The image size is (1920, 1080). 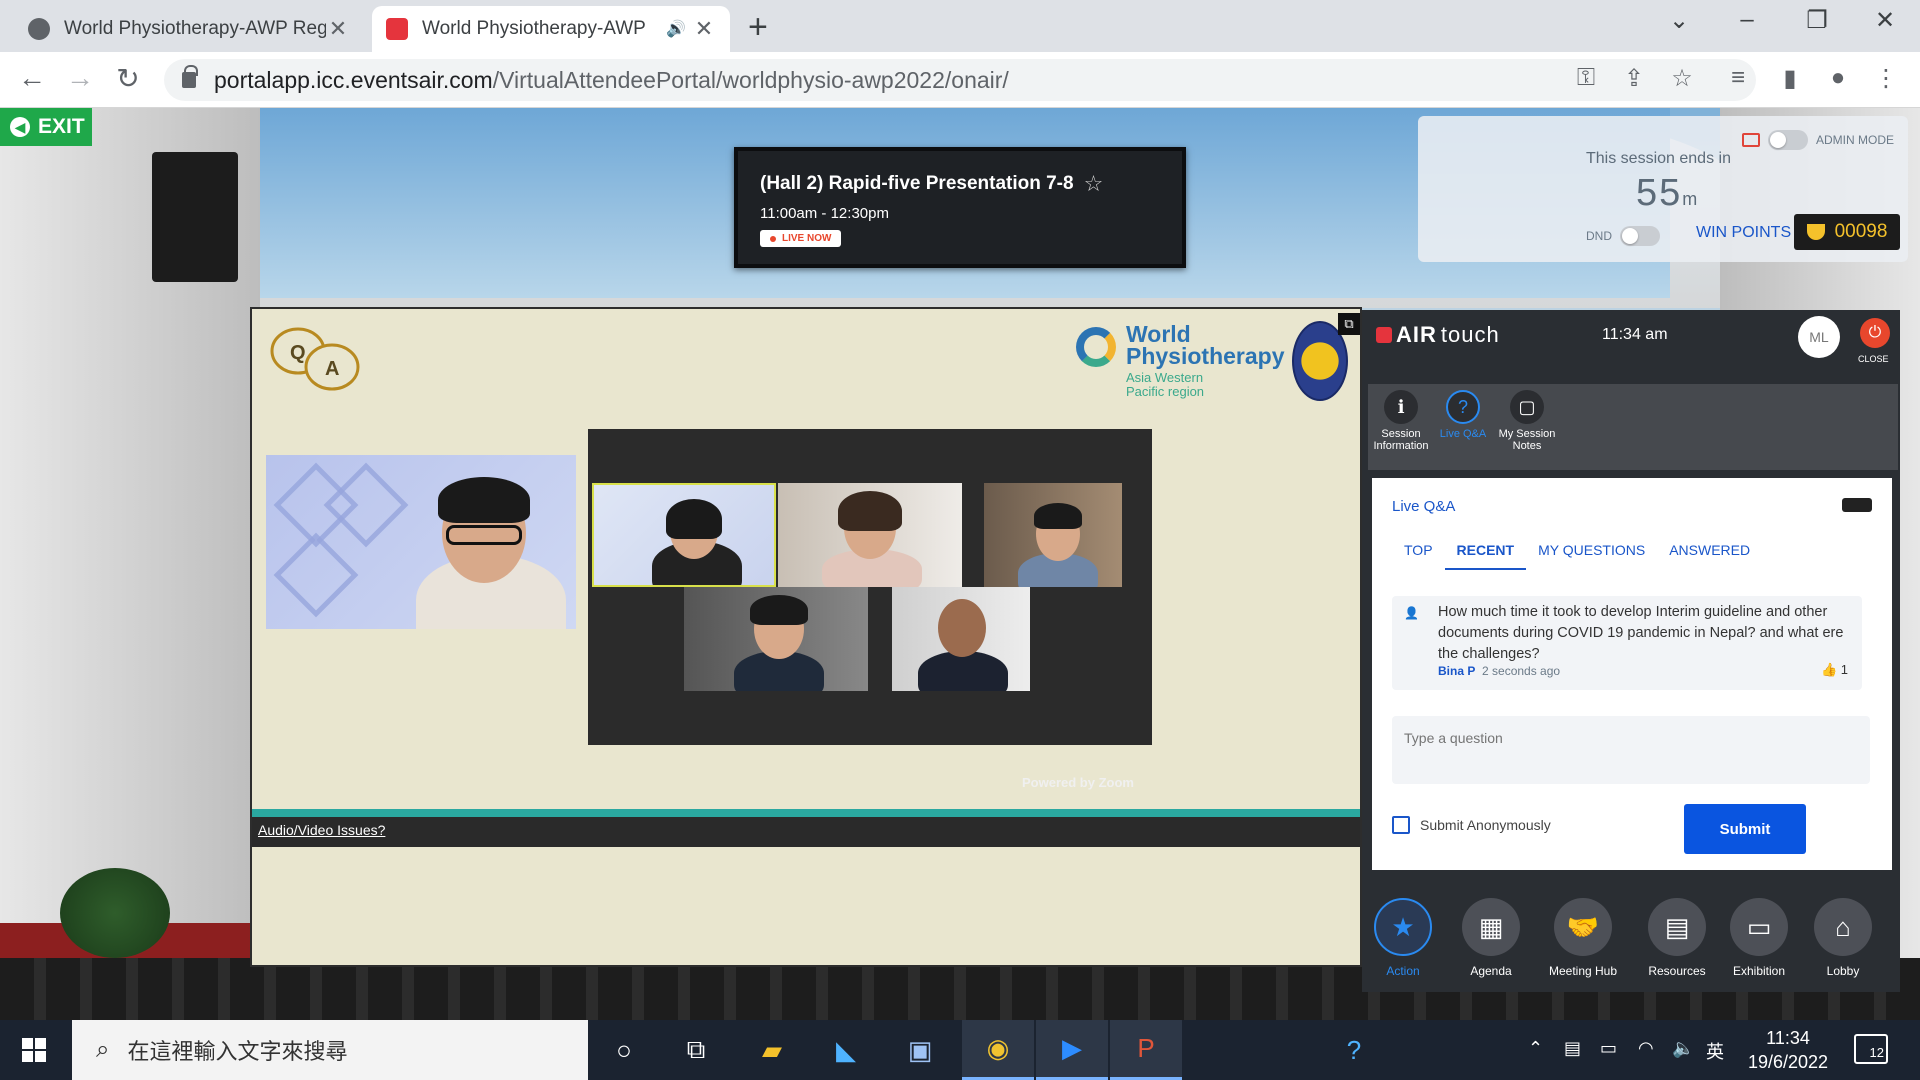 What do you see at coordinates (1751, 140) in the screenshot?
I see `screen-icon` at bounding box center [1751, 140].